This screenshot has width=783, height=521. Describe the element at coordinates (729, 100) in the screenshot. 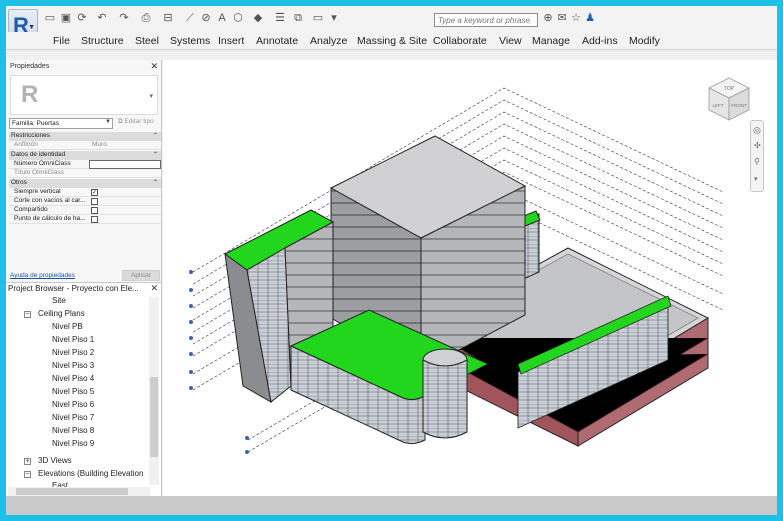

I see `viewcube: TOP LEFT FRONT` at that location.